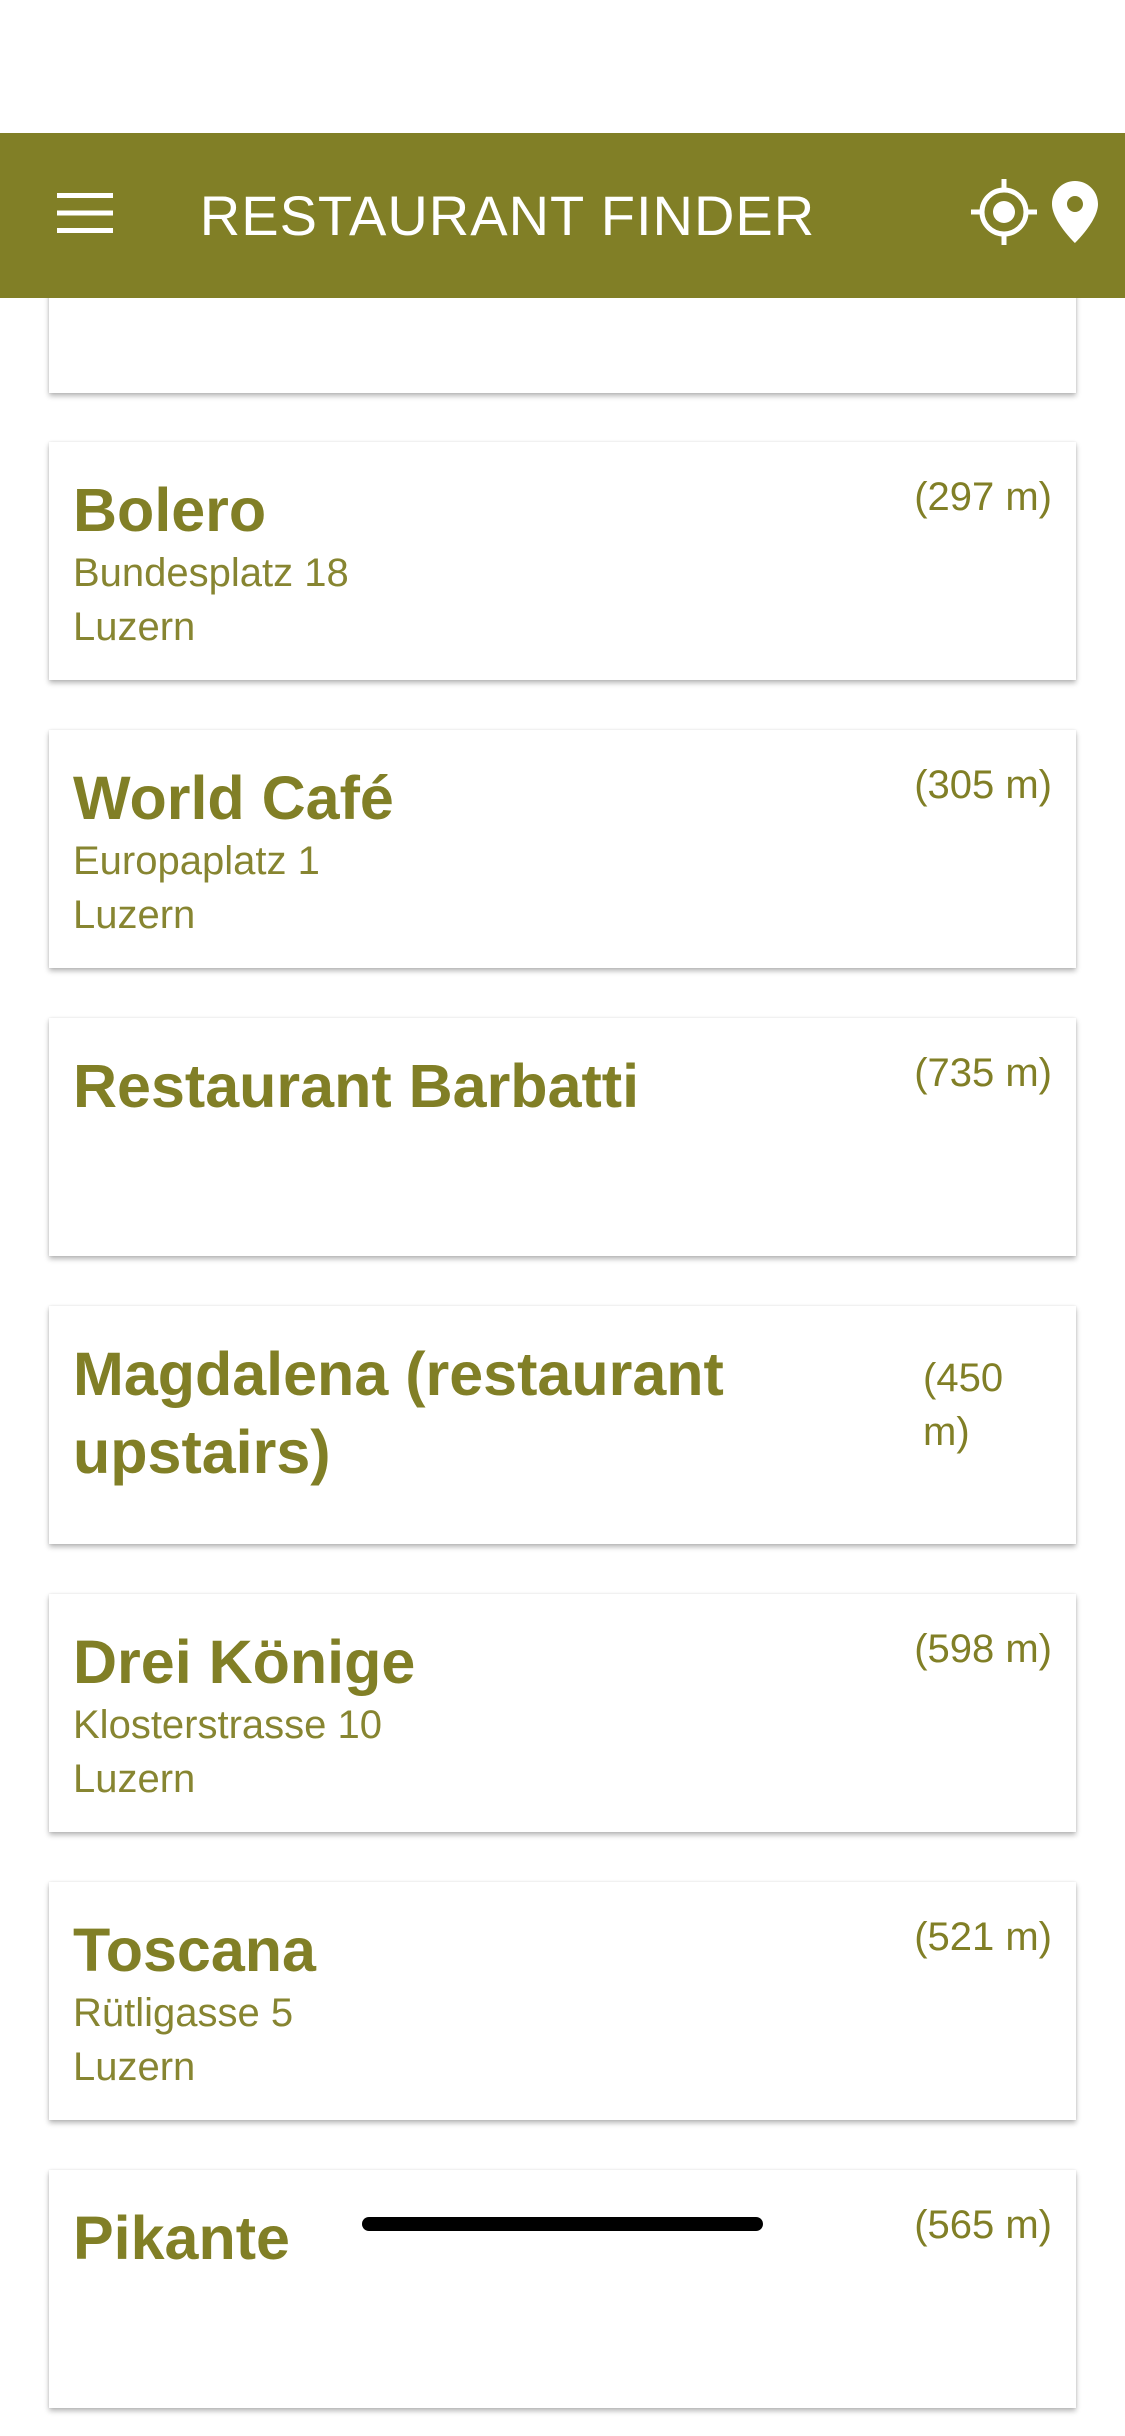 This screenshot has width=1125, height=2436. Describe the element at coordinates (562, 2001) in the screenshot. I see `restaurant-card: Toscana (521 m) Rütligasse 5 Luzern` at that location.